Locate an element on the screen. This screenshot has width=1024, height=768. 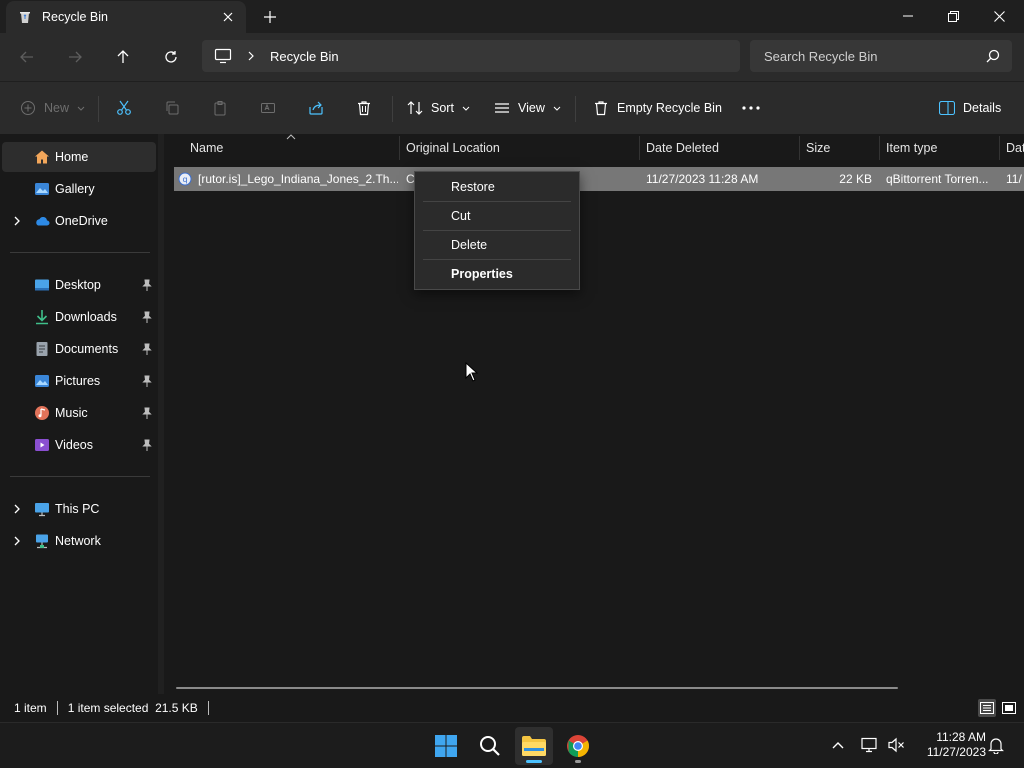
empty-recycle-bin-label: Empty Recycle Bin is located at coordinates (669, 108).